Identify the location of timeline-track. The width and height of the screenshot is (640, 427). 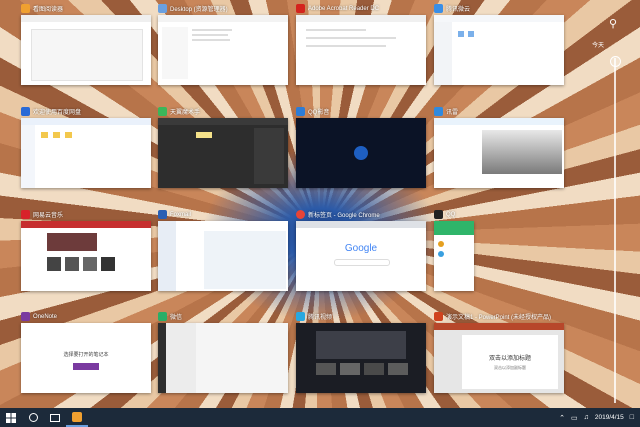
(615, 230).